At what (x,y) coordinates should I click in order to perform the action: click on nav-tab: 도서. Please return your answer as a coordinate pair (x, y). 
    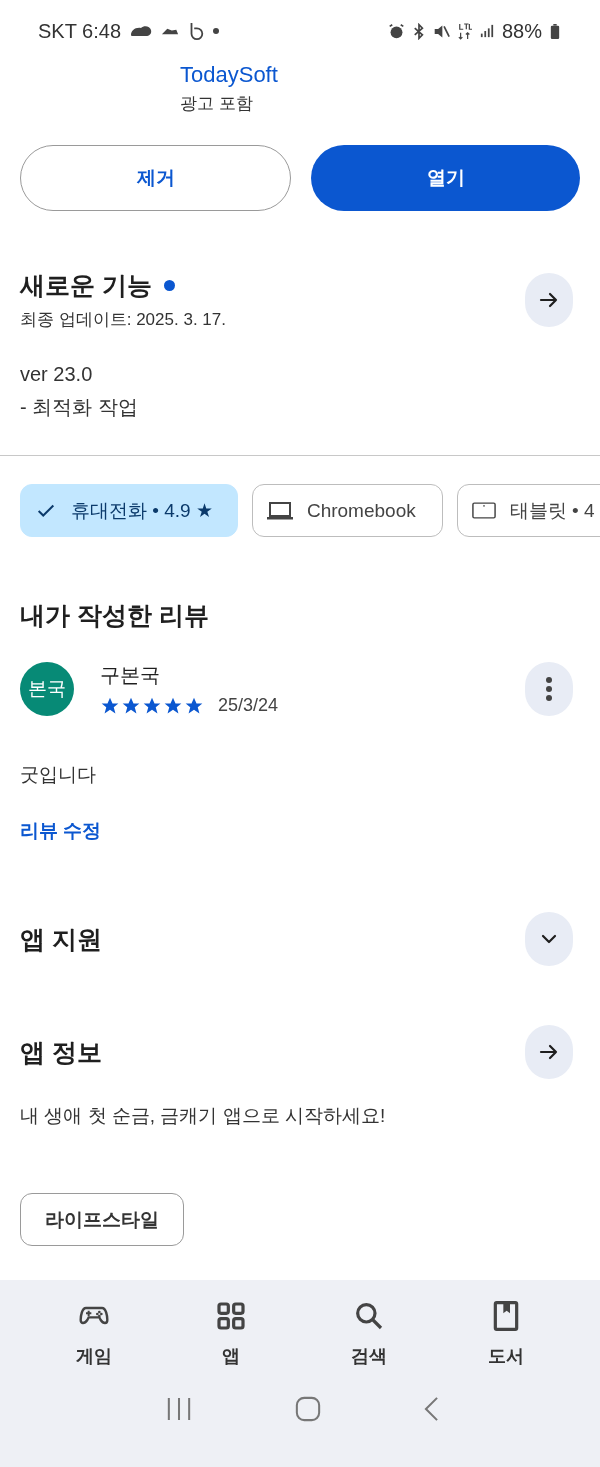
    Looking at the image, I should click on (506, 1334).